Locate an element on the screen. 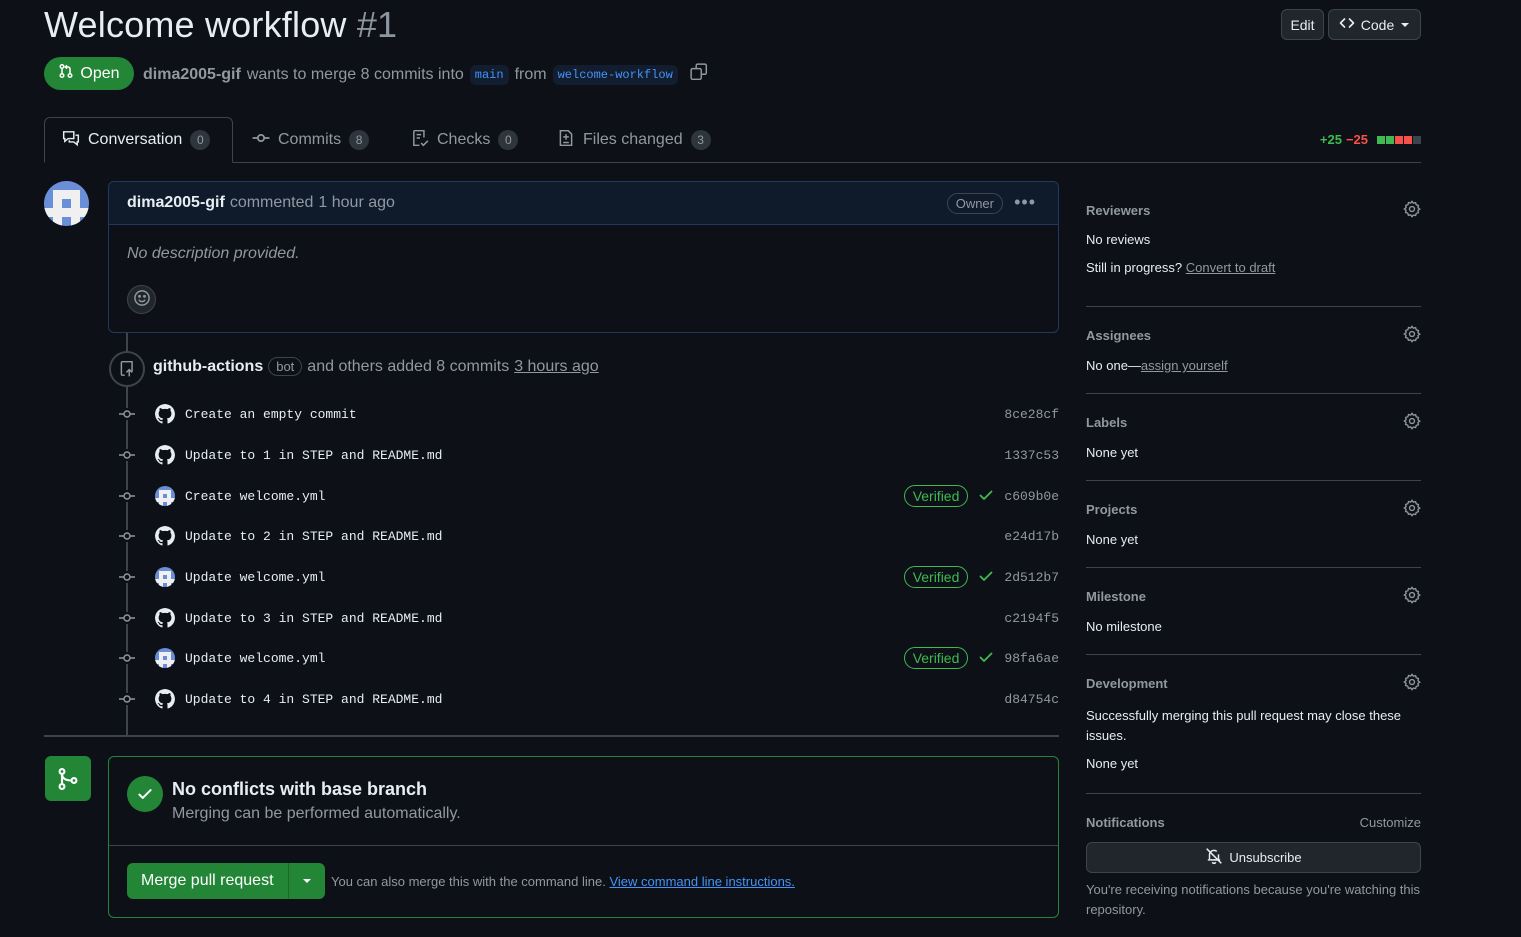 The image size is (1521, 937). unsubscribe-button: Unsubscribe is located at coordinates (1253, 857).